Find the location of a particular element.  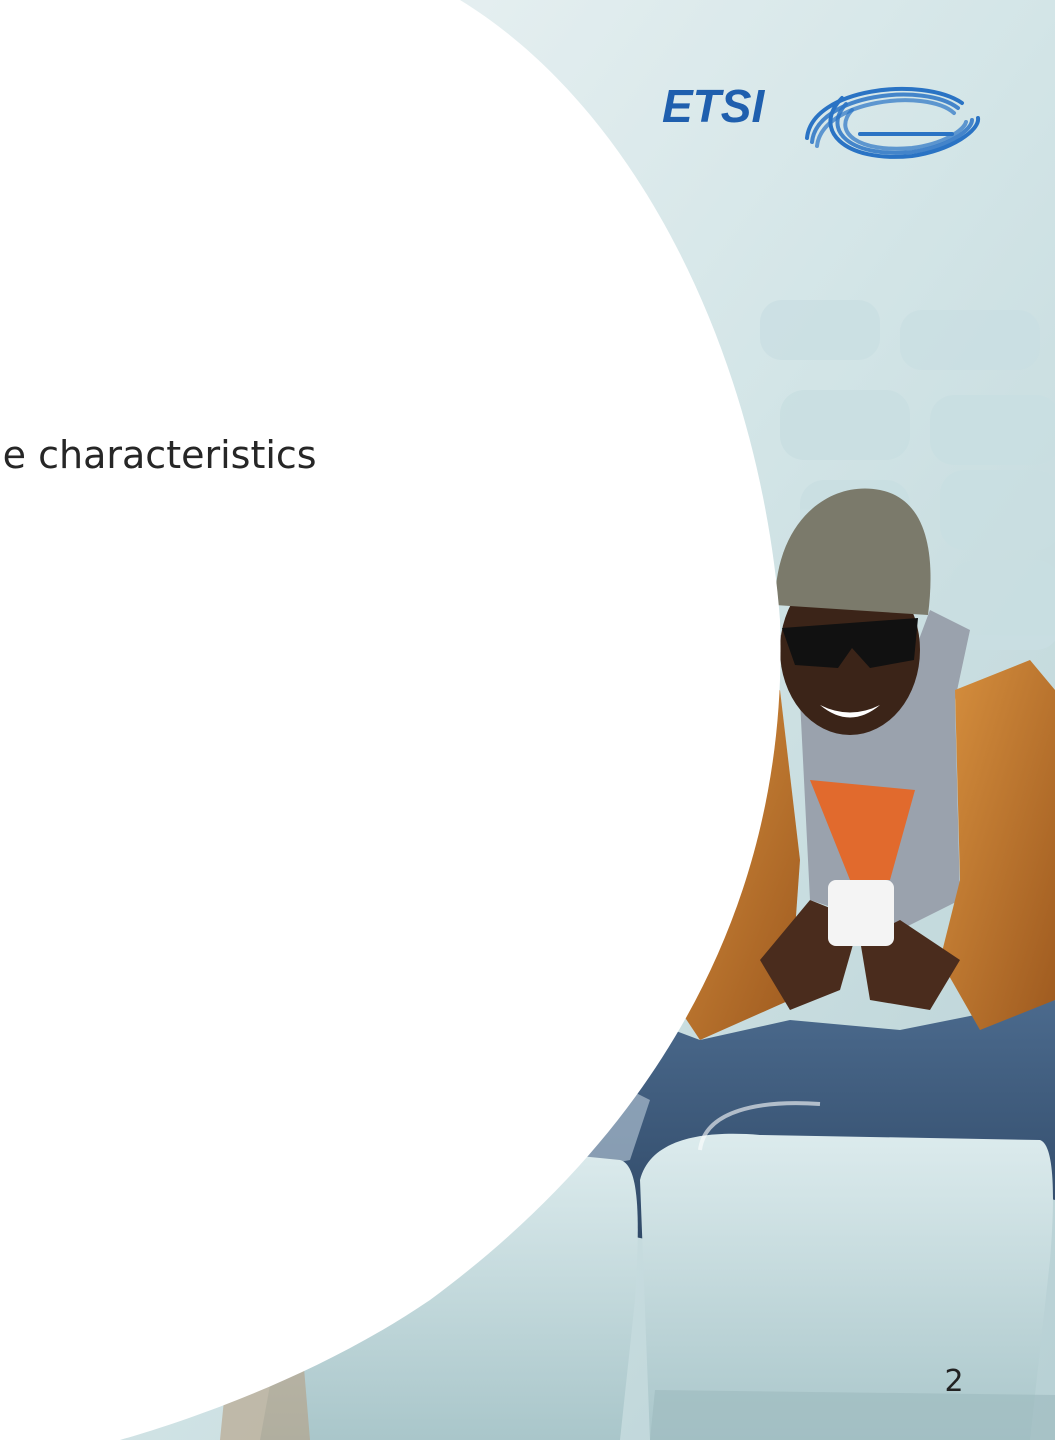

etsi-logo-text: ETSI is located at coordinates (713, 106).